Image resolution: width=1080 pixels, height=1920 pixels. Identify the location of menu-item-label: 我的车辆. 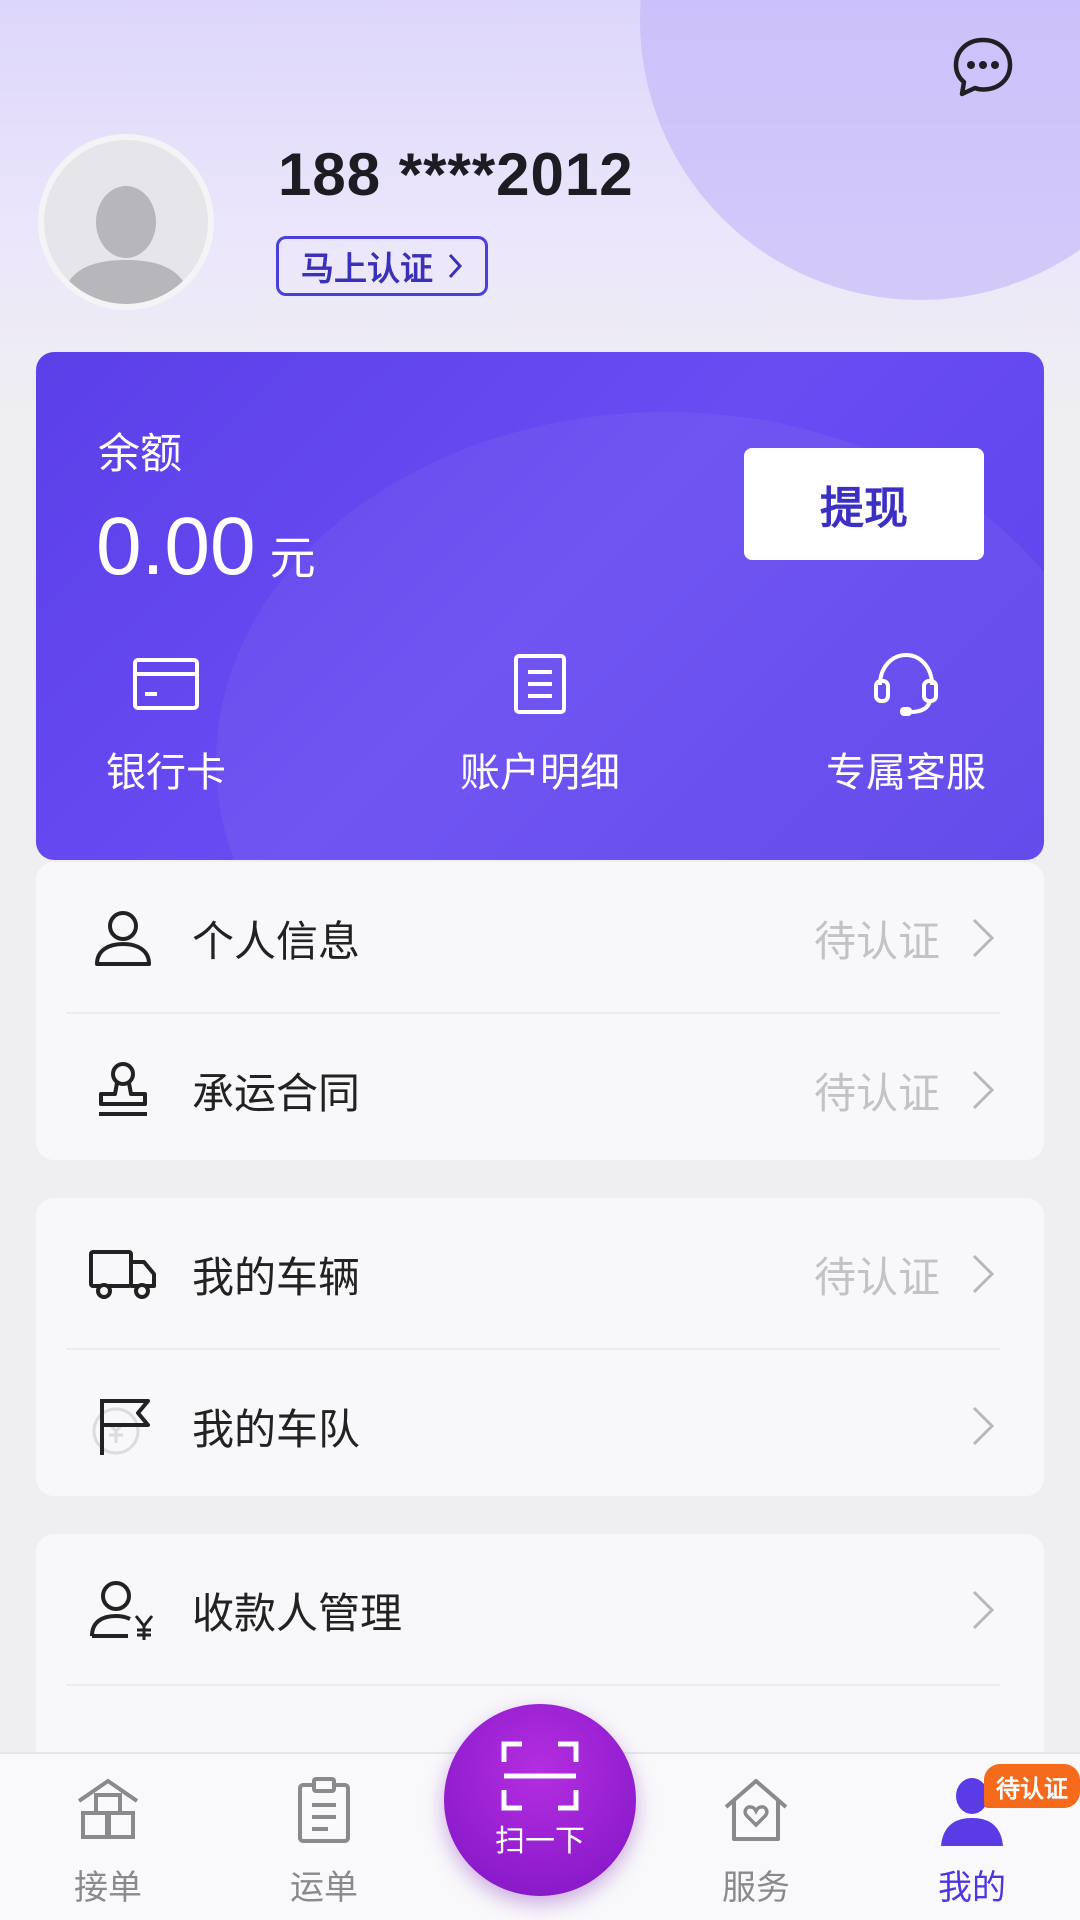
(276, 1277).